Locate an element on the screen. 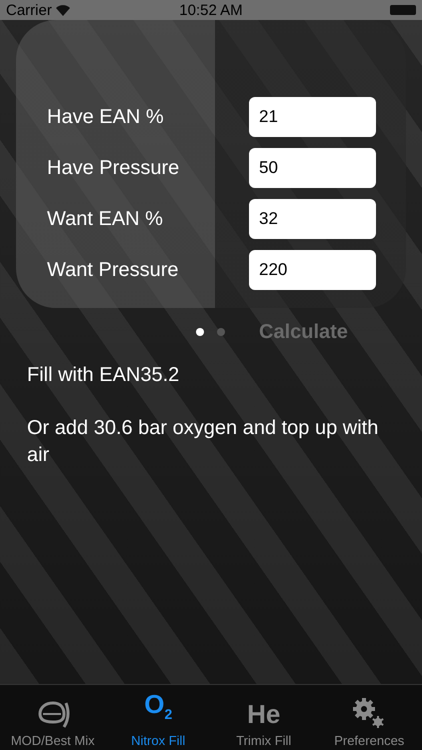 This screenshot has width=422, height=750. tab: MOD/Best Mix is located at coordinates (53, 717).